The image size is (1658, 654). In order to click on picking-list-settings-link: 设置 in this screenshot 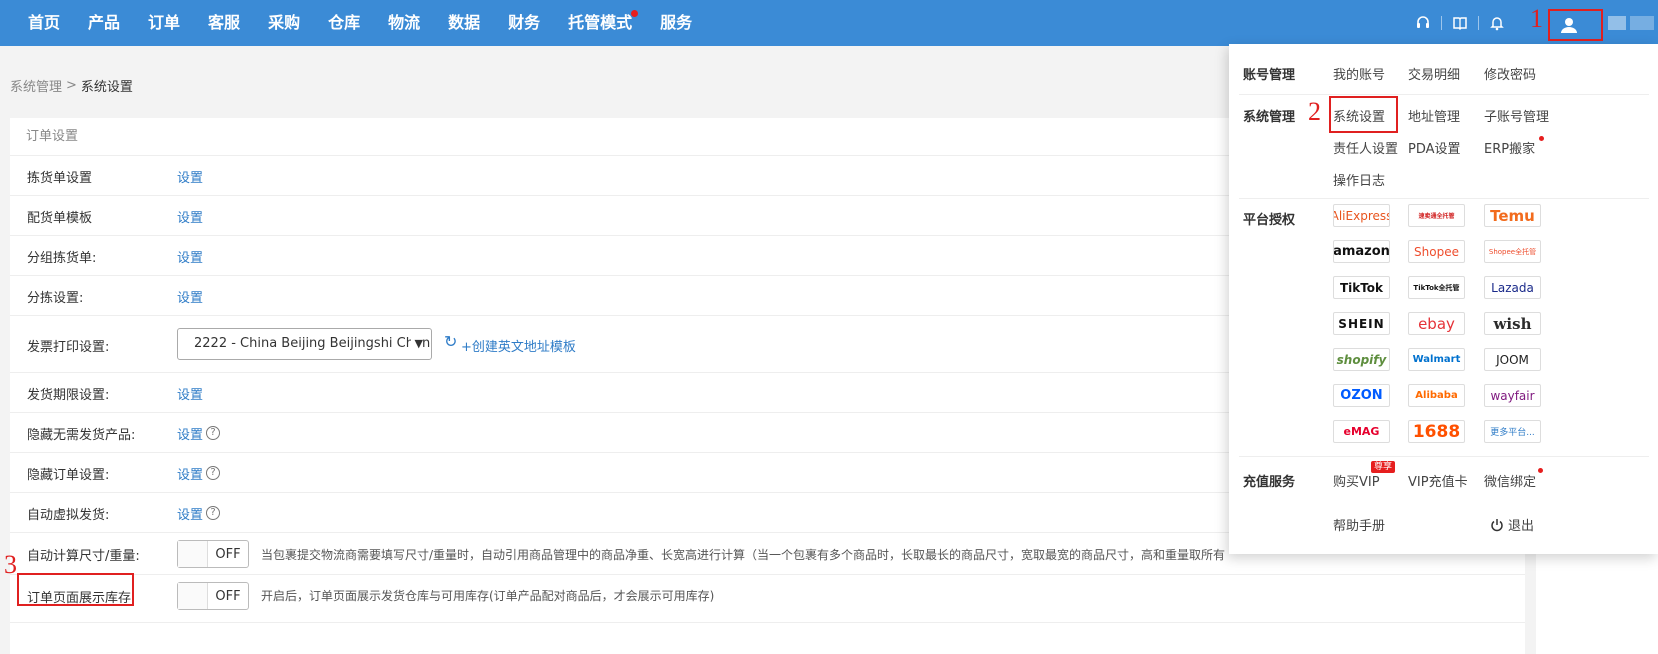, I will do `click(190, 176)`.